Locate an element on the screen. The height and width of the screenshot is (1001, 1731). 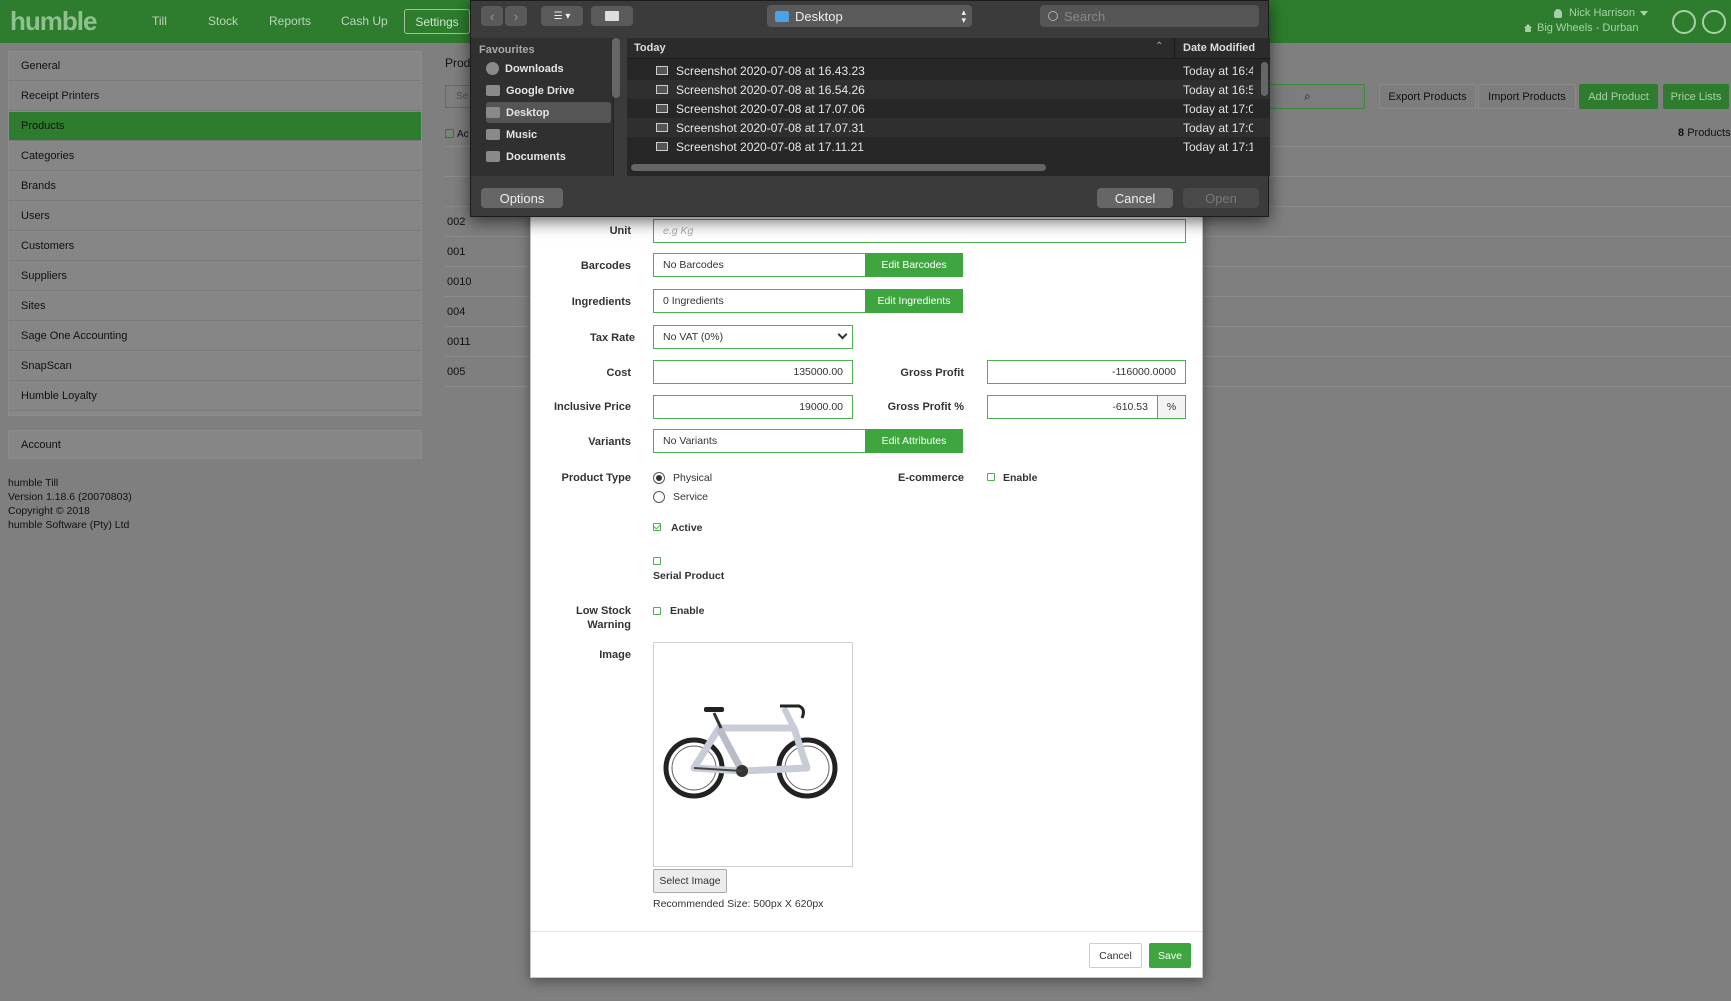
sysinfo-line: humble Till is located at coordinates (33, 483).